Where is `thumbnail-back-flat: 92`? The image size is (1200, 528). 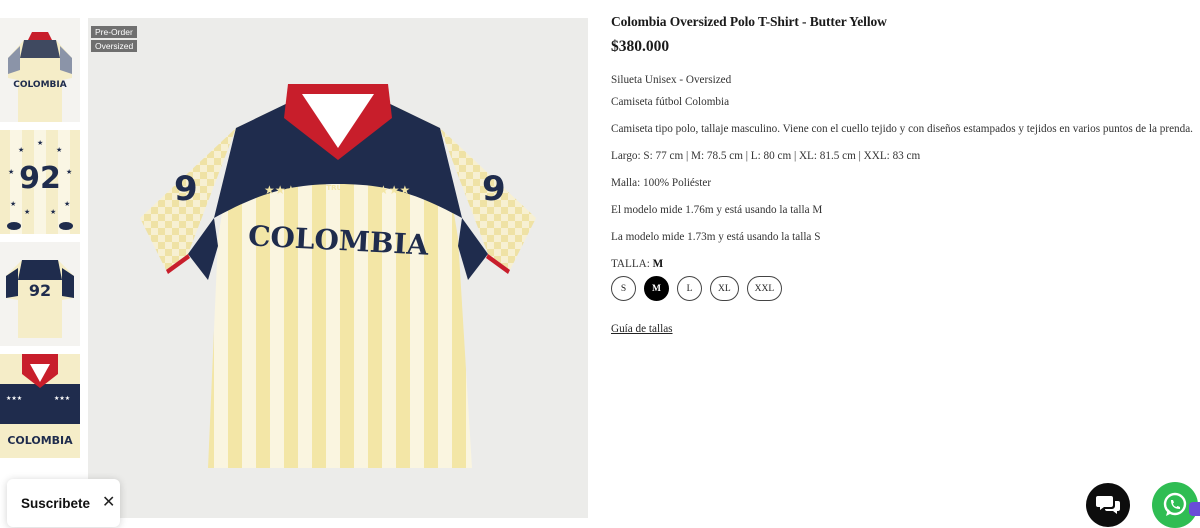
thumbnail-back-flat: 92 is located at coordinates (40, 294).